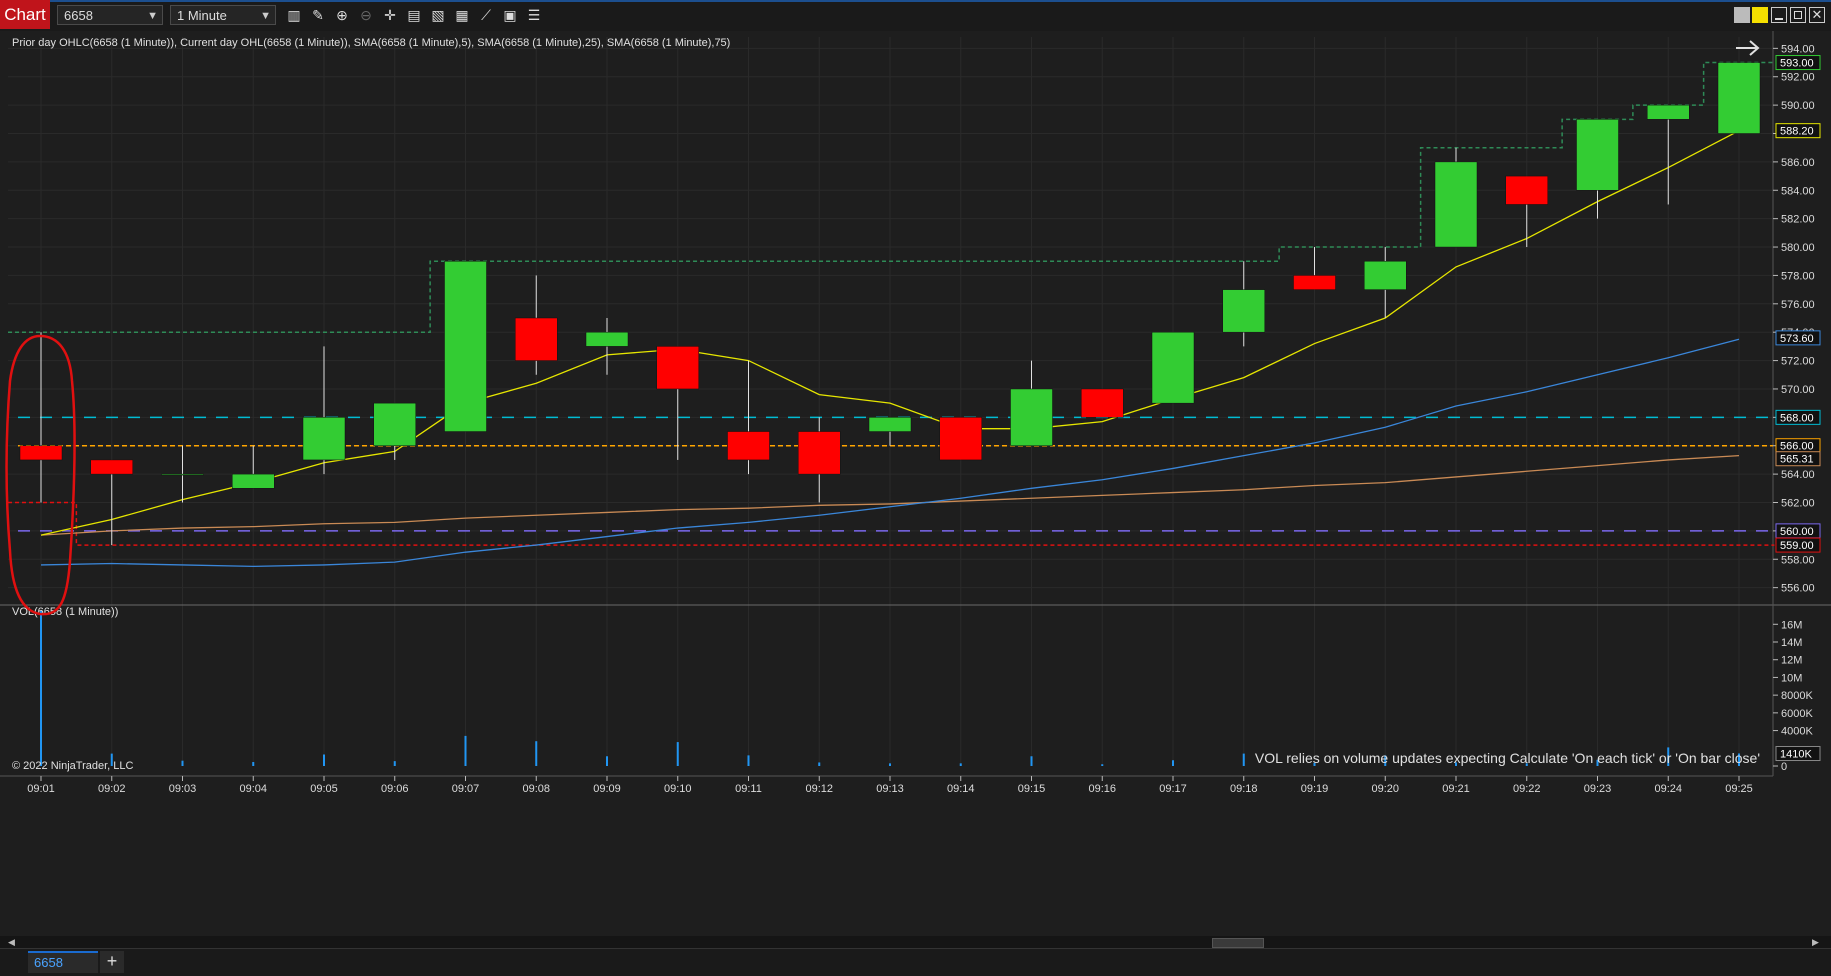 Image resolution: width=1831 pixels, height=976 pixels. I want to click on price-tick-label: 572.00, so click(1798, 362).